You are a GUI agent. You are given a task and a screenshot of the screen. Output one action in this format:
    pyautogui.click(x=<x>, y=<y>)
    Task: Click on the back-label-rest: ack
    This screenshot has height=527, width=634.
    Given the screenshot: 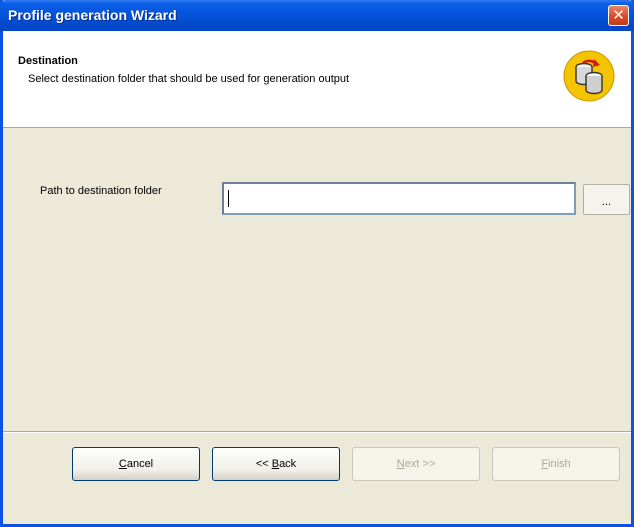 What is the action you would take?
    pyautogui.click(x=288, y=464)
    